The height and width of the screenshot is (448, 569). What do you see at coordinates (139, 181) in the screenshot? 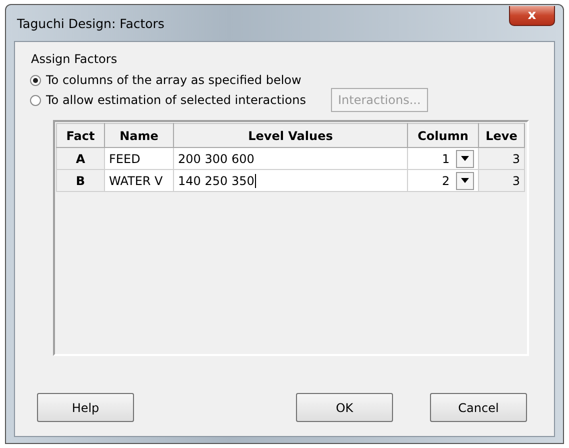
I see `table-cell: WATER V` at bounding box center [139, 181].